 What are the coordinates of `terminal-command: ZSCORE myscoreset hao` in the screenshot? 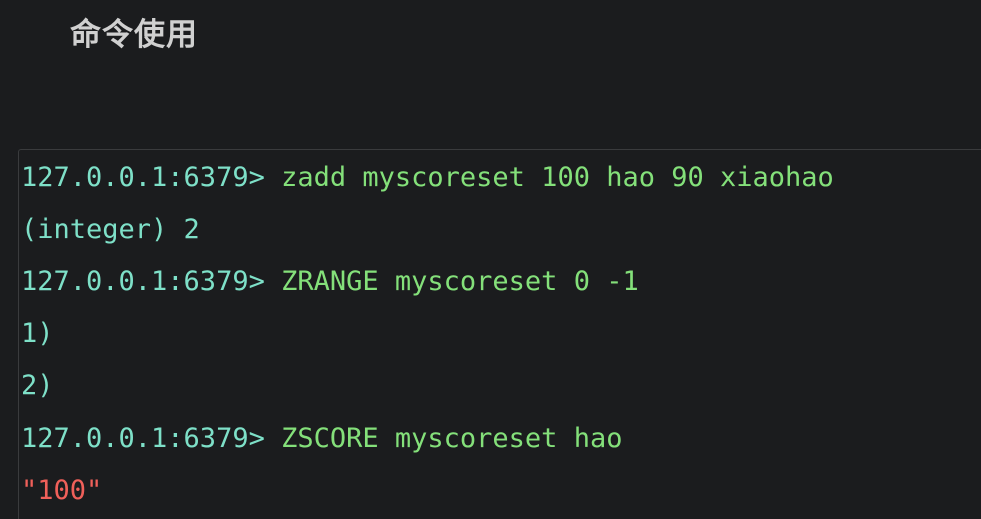 It's located at (443, 438).